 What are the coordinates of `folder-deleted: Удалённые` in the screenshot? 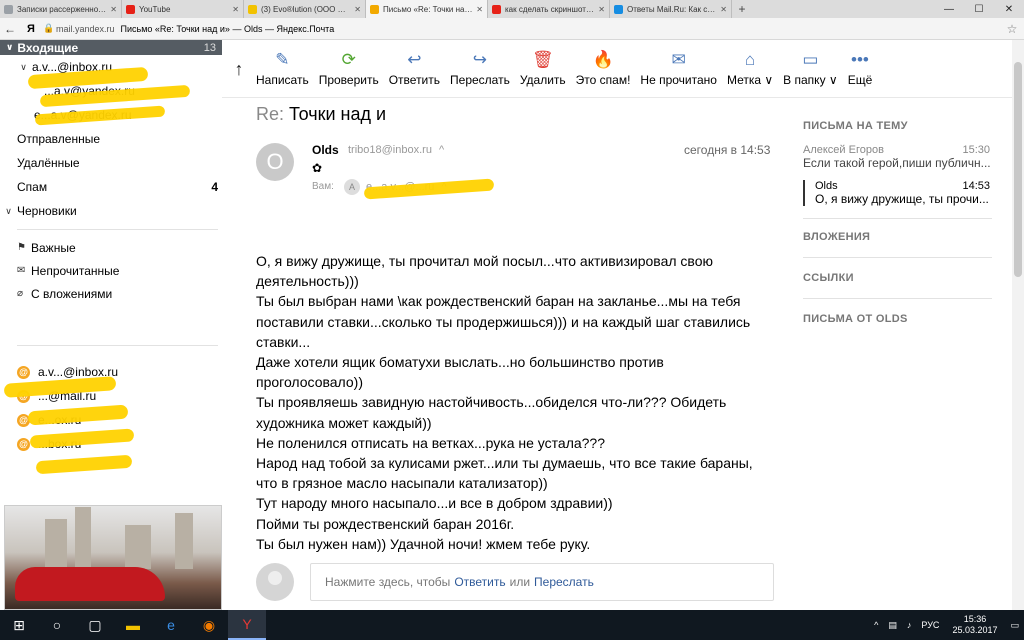 It's located at (111, 163).